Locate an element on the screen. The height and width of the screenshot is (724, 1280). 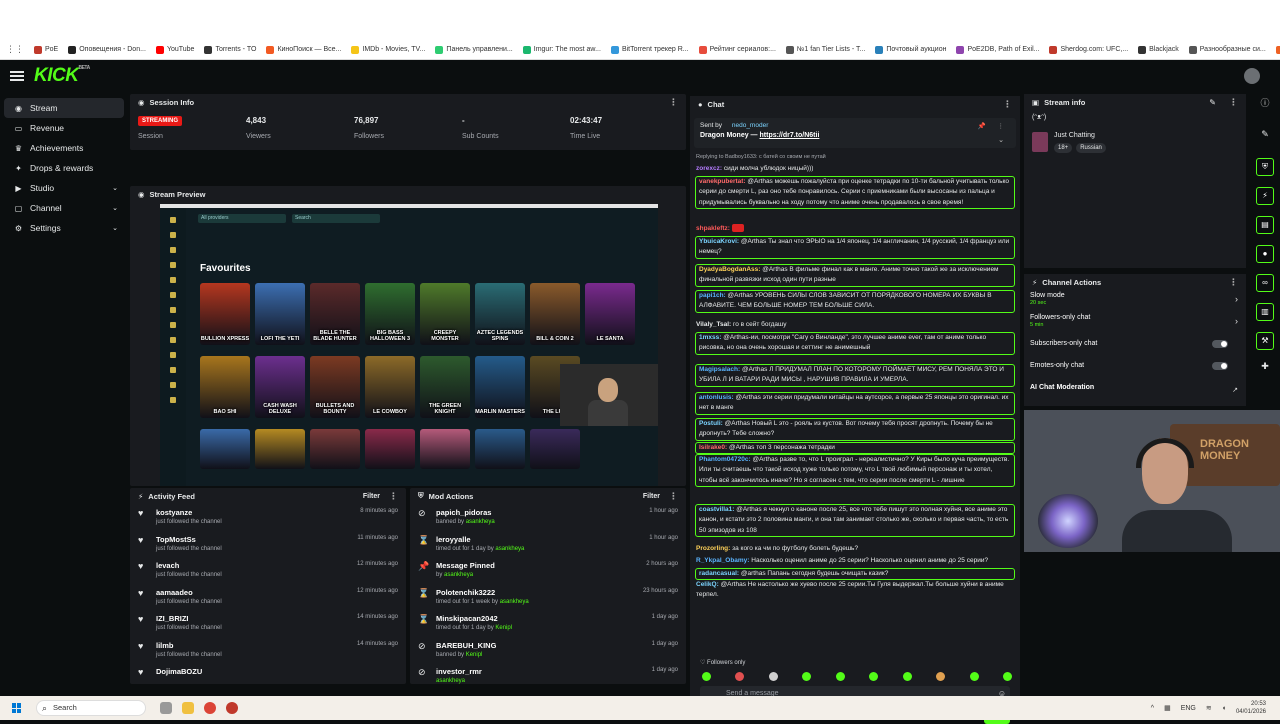
channel-action-slow-mode: Slow mode 20 sec › is located at coordinates (1135, 299).